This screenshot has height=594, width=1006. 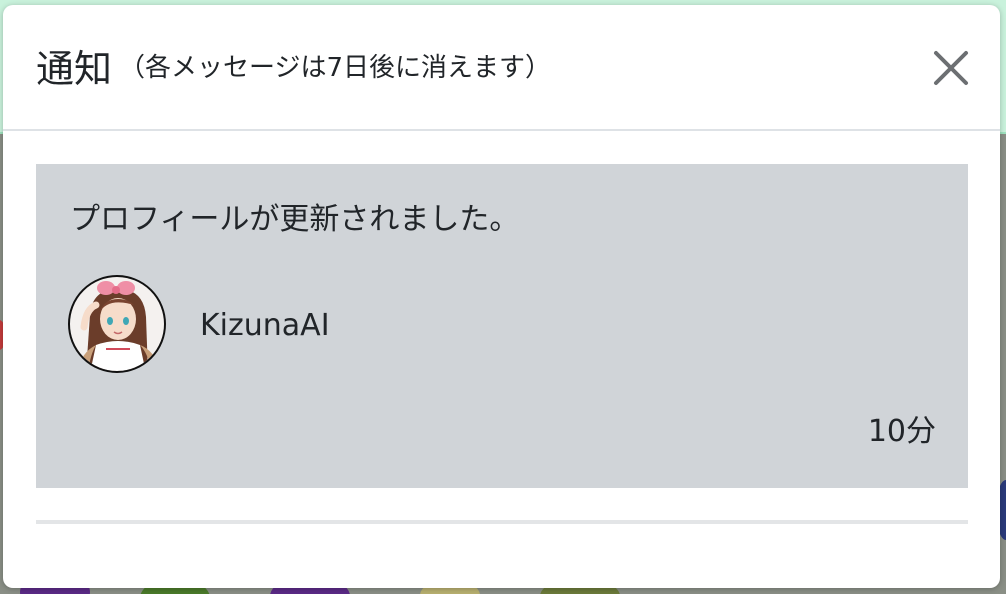 What do you see at coordinates (901, 431) in the screenshot?
I see `notification-time: 10分` at bounding box center [901, 431].